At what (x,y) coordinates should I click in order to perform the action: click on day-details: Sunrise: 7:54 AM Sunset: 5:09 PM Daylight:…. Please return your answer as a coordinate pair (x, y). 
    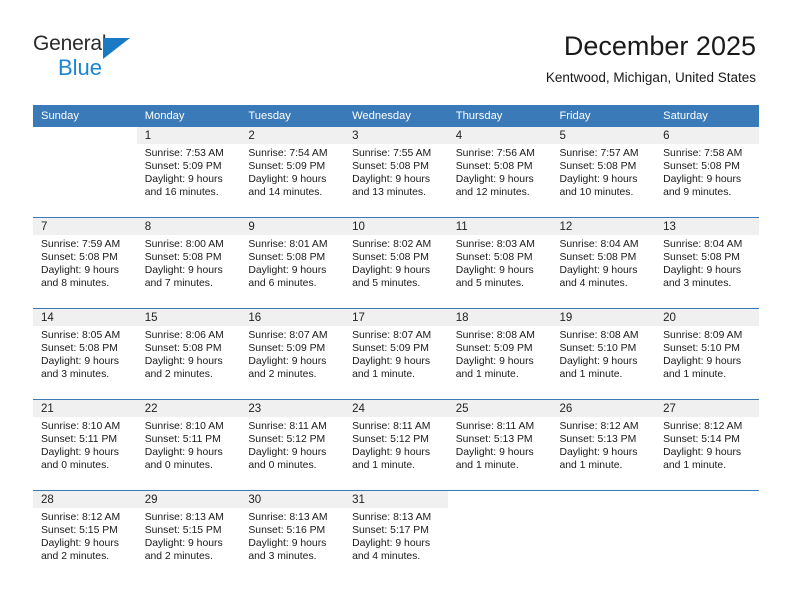
    Looking at the image, I should click on (292, 171).